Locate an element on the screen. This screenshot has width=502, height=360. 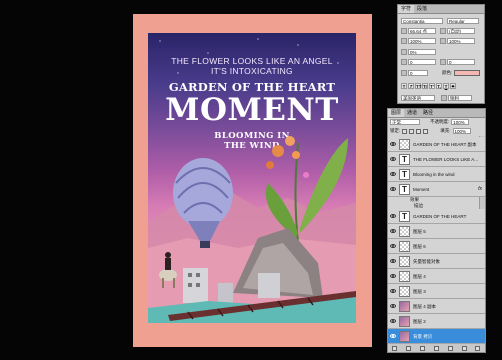
lock-image-icon is located at coordinates (412, 131).